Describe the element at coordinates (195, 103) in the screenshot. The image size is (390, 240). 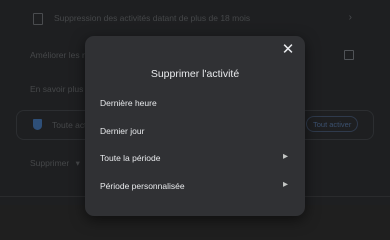
I see `option-last-hour: Dernière heure` at that location.